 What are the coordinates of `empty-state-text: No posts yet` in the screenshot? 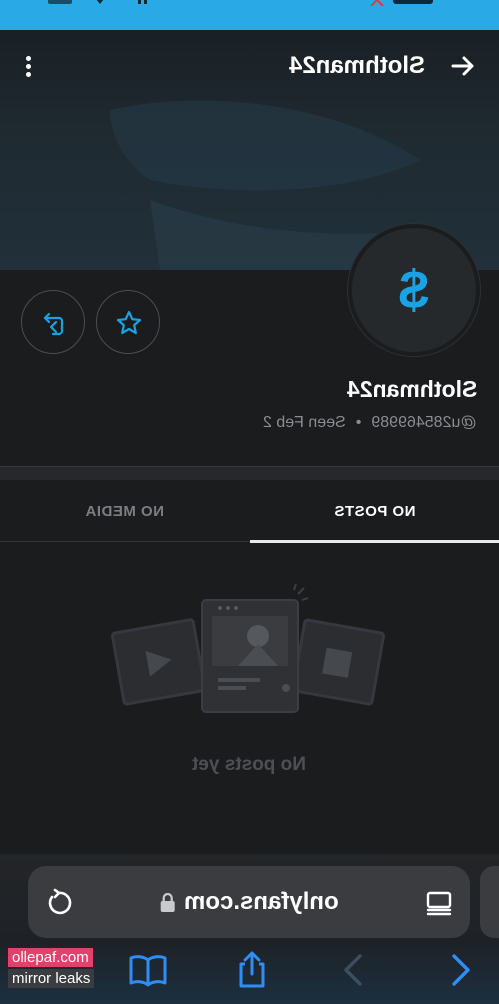 It's located at (249, 765).